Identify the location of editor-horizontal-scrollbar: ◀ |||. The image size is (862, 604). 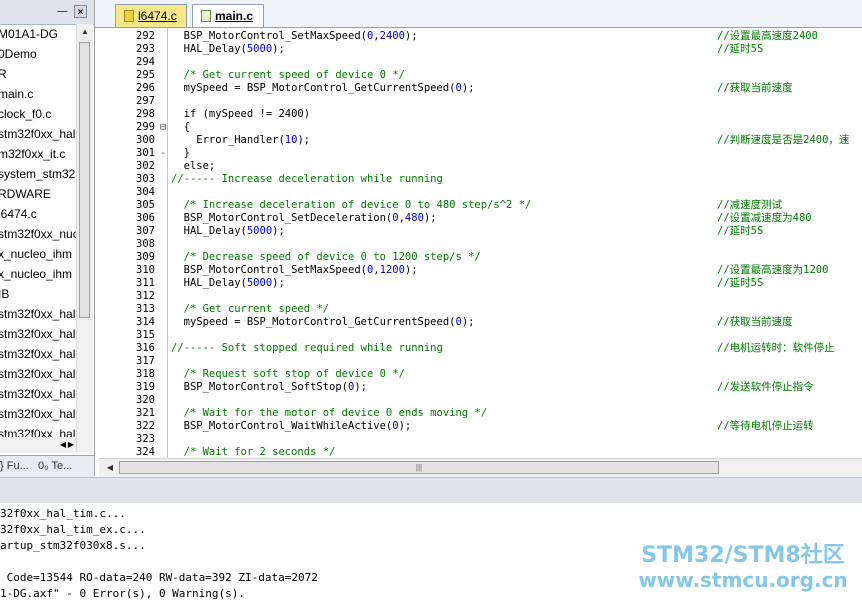
(480, 467).